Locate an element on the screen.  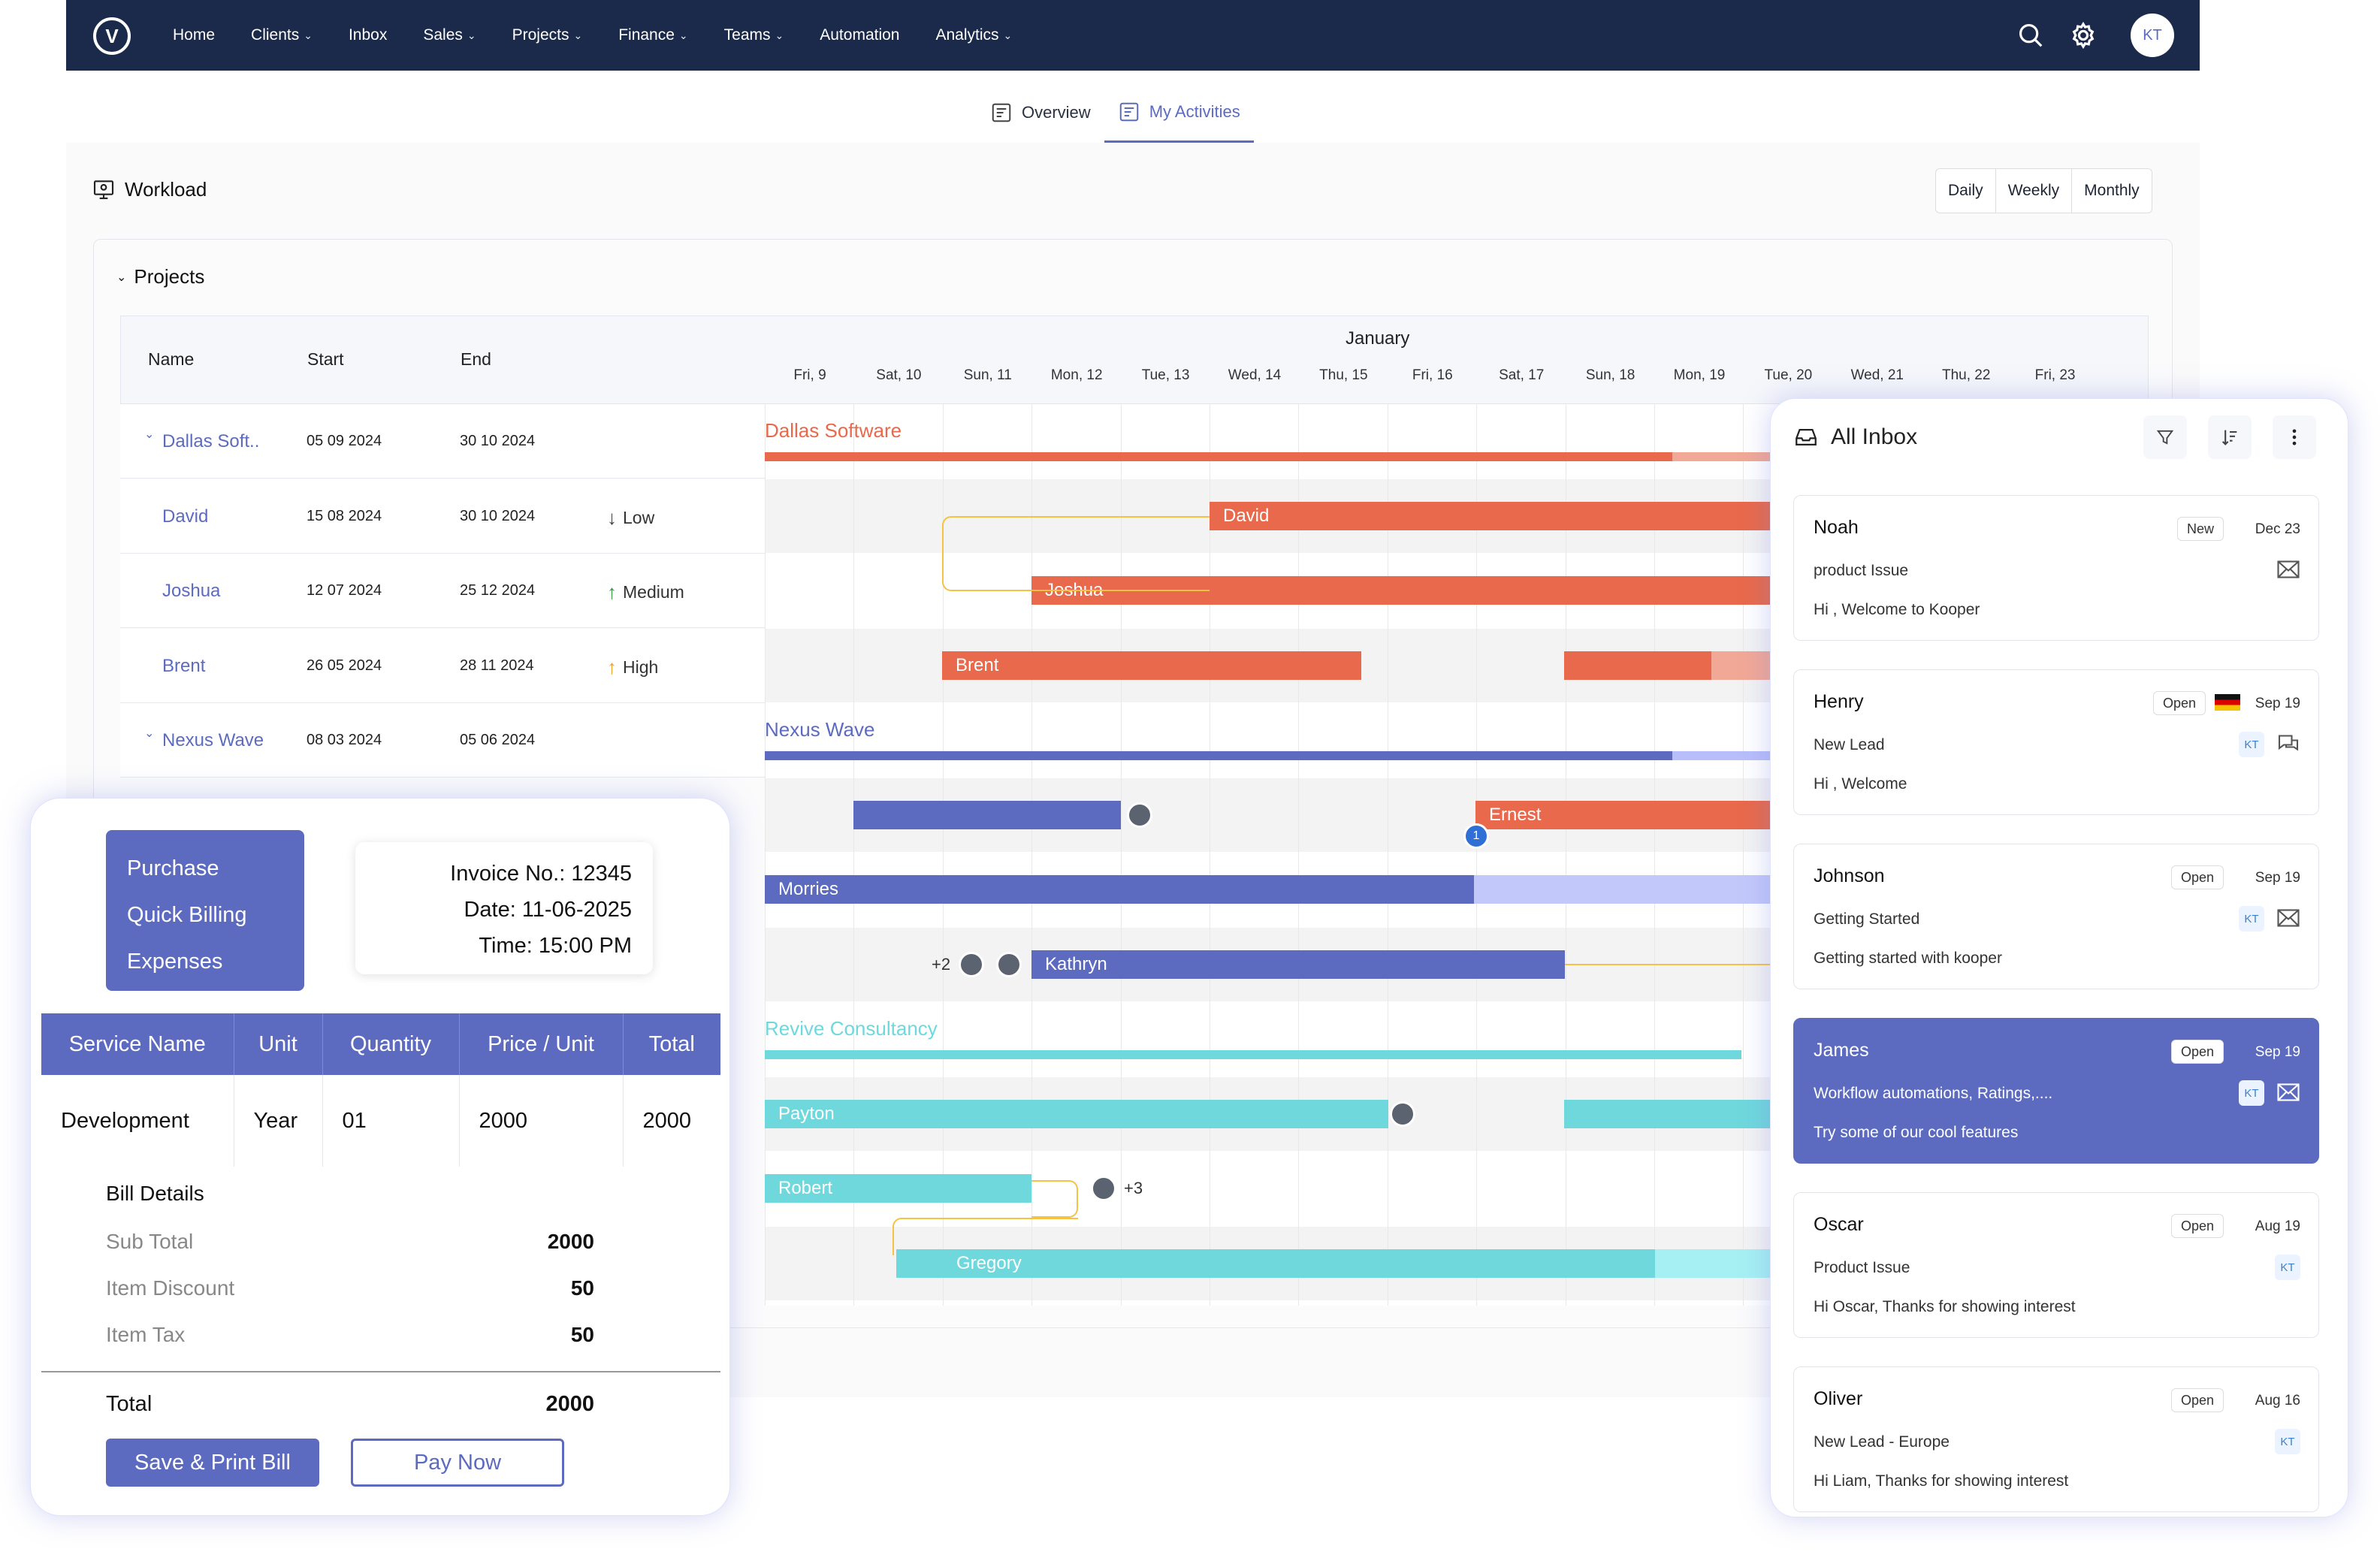
nav-item-home: Home is located at coordinates (194, 35).